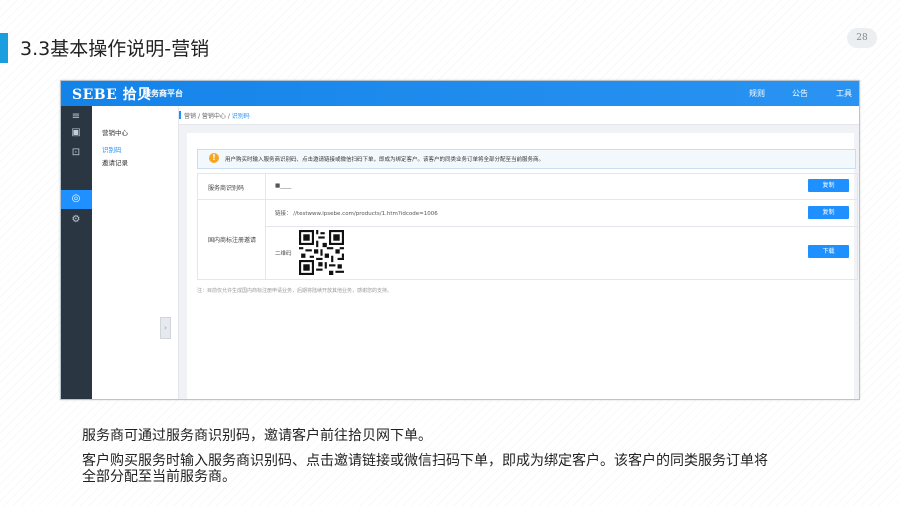  What do you see at coordinates (112, 149) in the screenshot?
I see `submenu-item-idcode: 识别码` at bounding box center [112, 149].